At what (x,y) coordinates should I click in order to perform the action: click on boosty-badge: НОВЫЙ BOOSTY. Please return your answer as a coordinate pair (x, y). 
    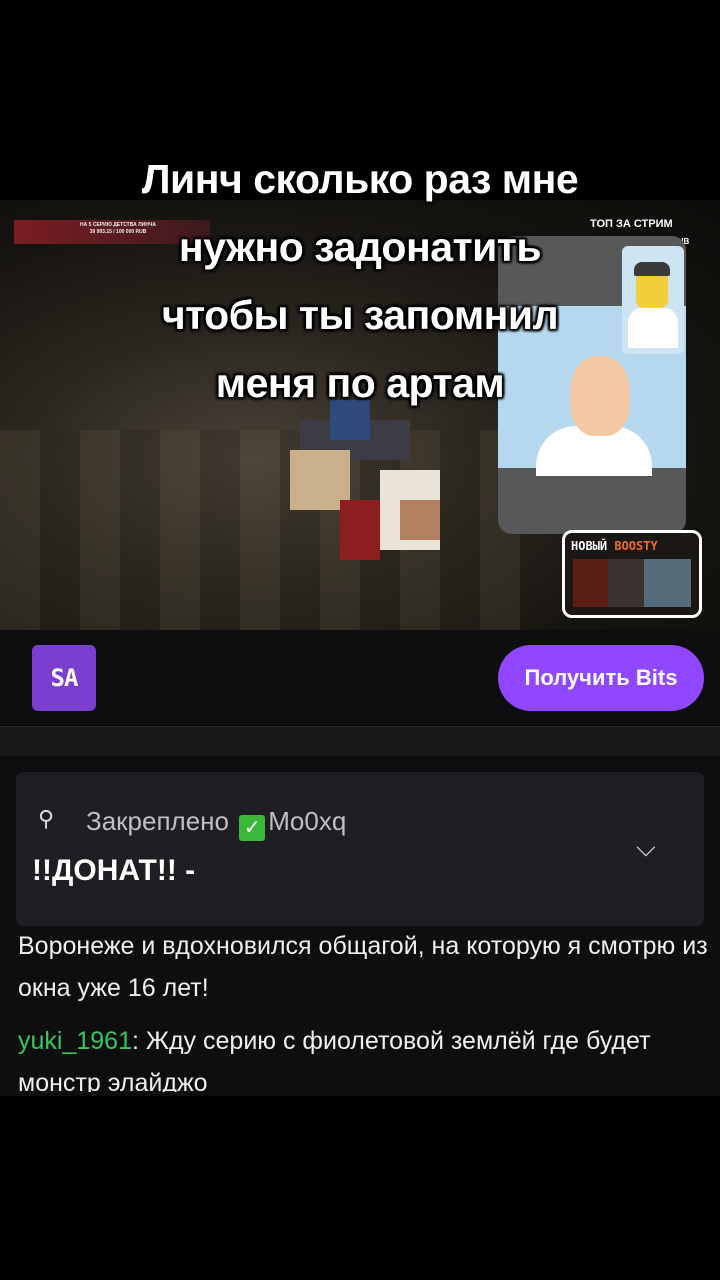
    Looking at the image, I should click on (632, 574).